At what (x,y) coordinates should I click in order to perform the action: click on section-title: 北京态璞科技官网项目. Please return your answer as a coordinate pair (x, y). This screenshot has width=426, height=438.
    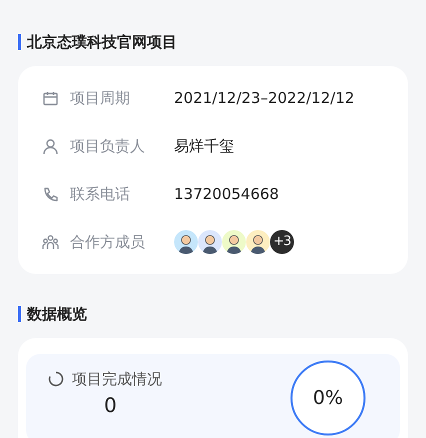
    Looking at the image, I should click on (213, 42).